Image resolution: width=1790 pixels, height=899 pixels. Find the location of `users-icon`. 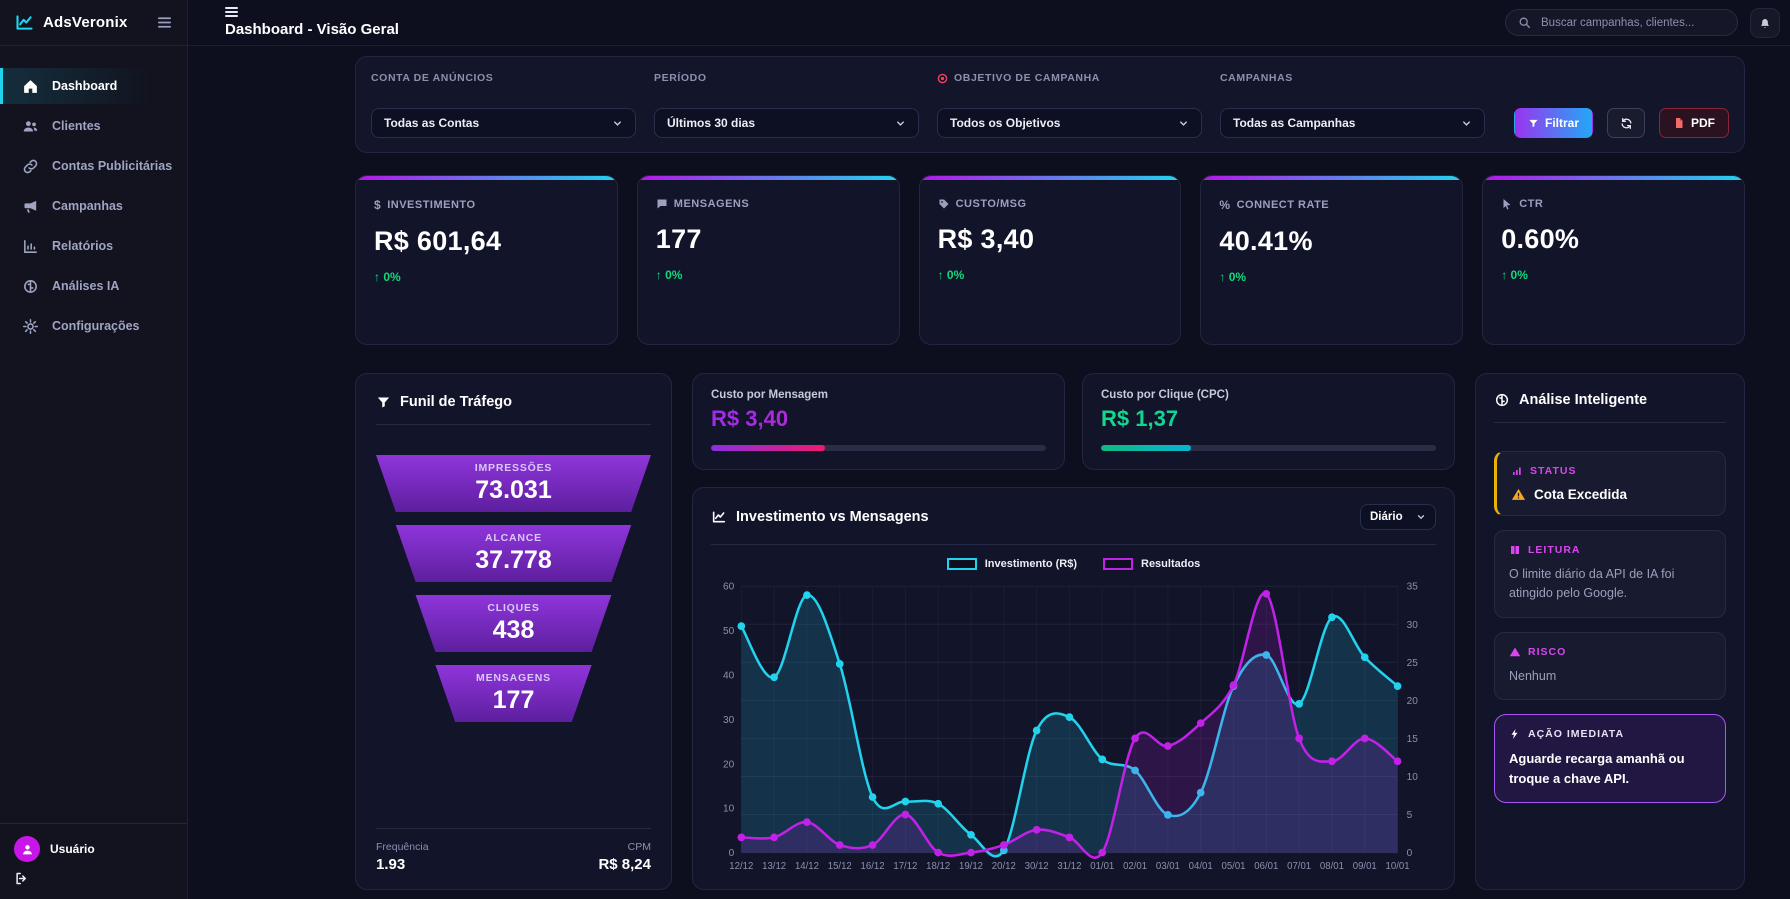

users-icon is located at coordinates (30, 126).